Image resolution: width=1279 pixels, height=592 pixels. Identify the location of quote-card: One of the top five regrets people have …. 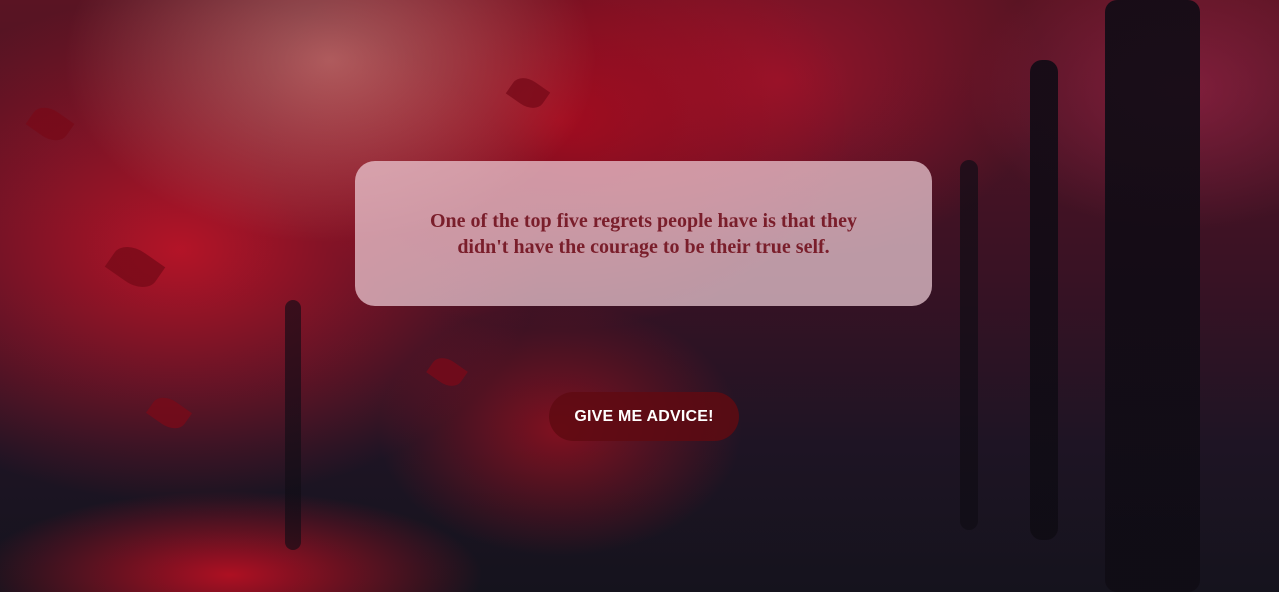
(643, 233).